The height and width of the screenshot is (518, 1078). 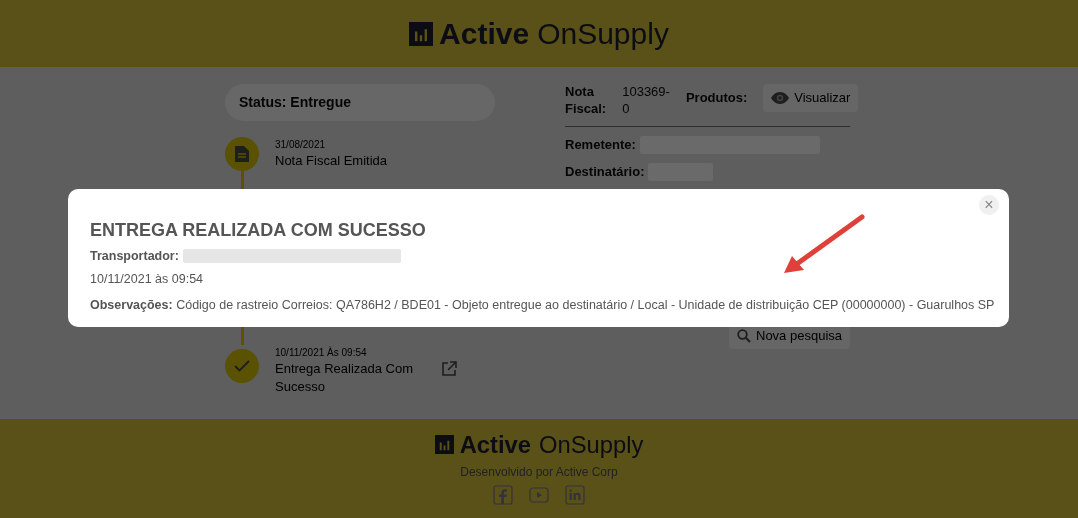 What do you see at coordinates (542, 304) in the screenshot?
I see `observations-text: Observações: Código de rastreio Correios: QA786H2 / BDE01 - Objeto entregue ao destinatário / Local - Unidade de distribuição CEP (00000000) - Guarulhos SP` at bounding box center [542, 304].